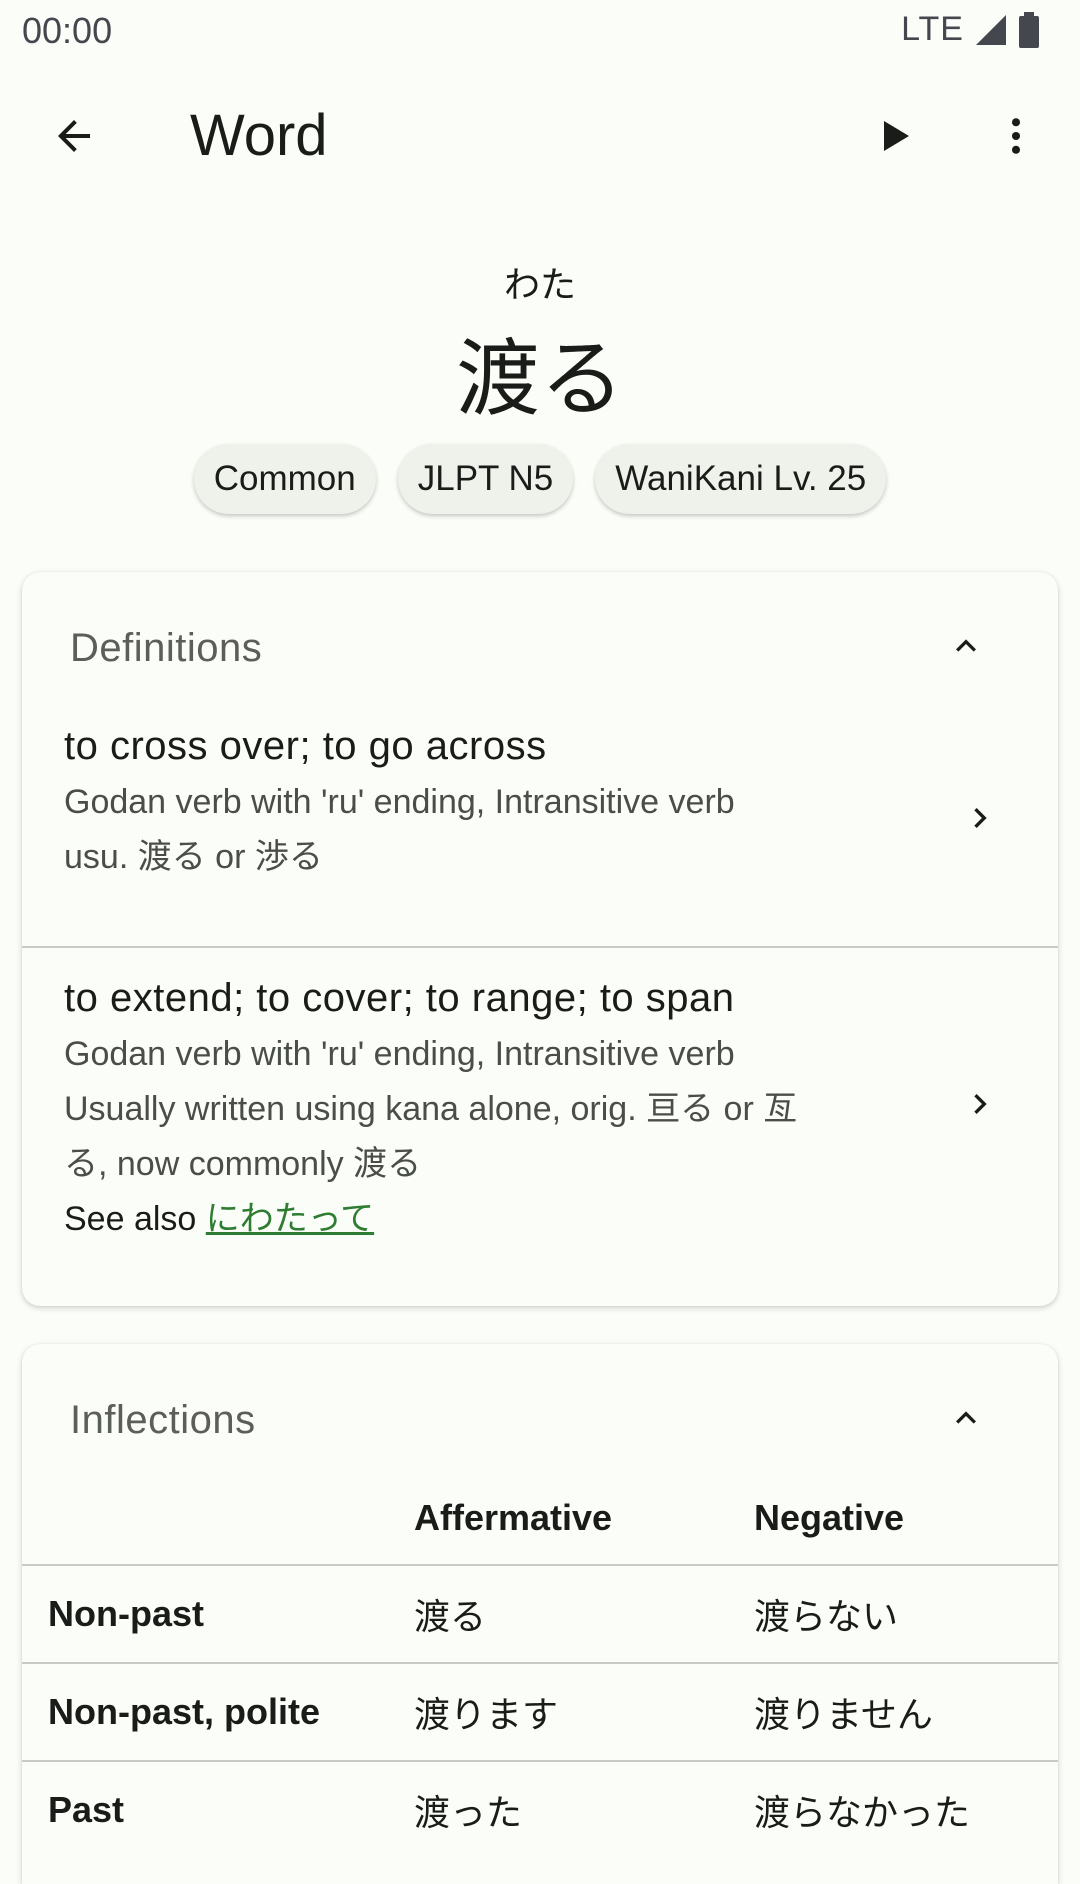  Describe the element at coordinates (130, 1219) in the screenshot. I see `see-also-label: See also` at that location.